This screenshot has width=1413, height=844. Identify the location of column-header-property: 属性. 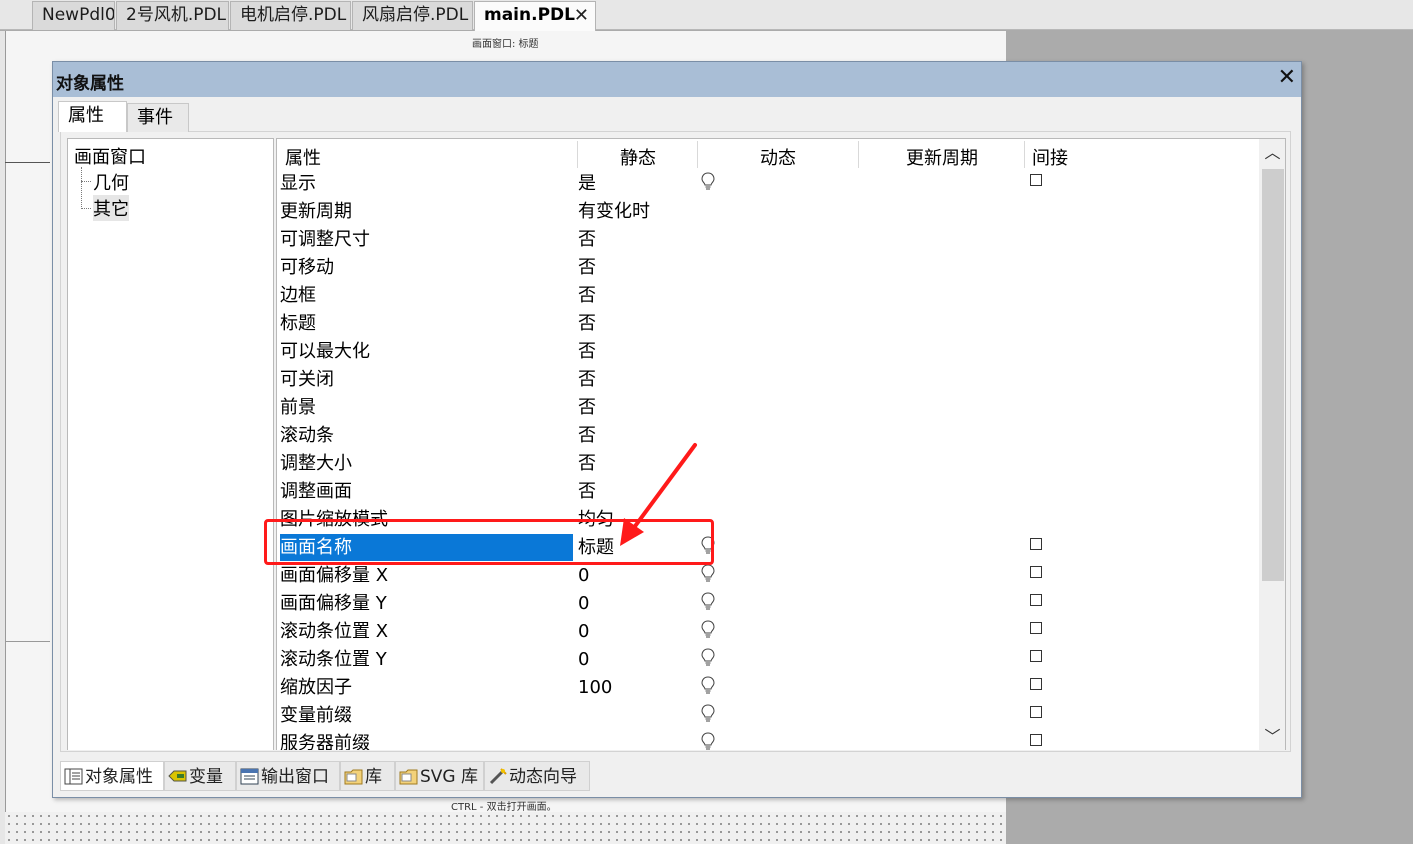
(303, 157).